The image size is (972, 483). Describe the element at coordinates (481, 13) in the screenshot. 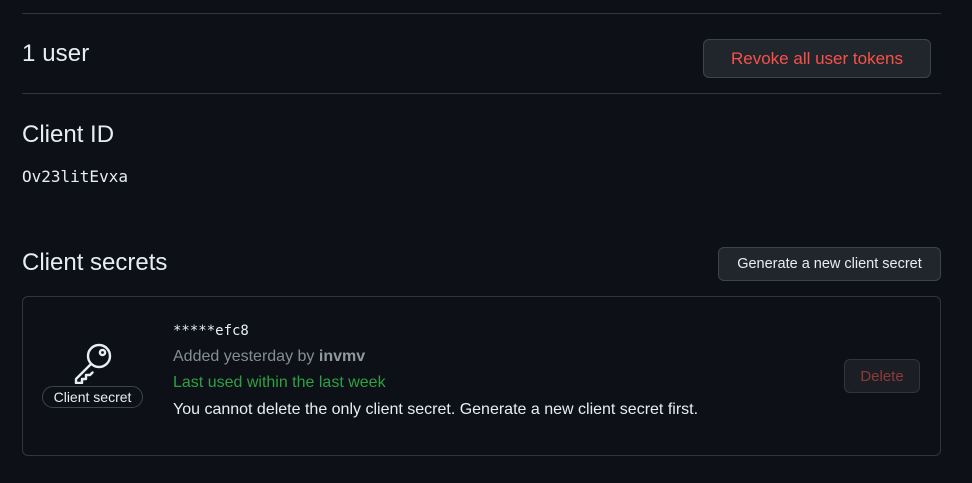

I see `top-divider` at that location.